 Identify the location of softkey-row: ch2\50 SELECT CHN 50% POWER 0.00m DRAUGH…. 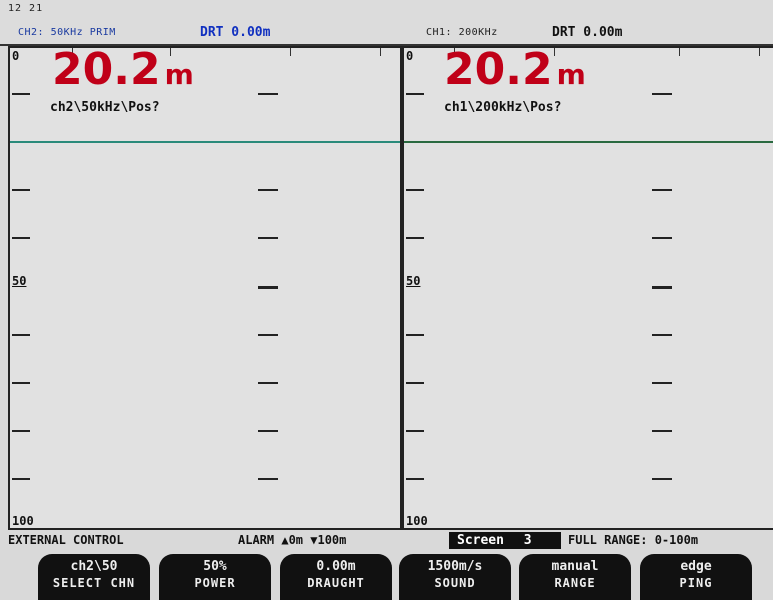
(386, 575).